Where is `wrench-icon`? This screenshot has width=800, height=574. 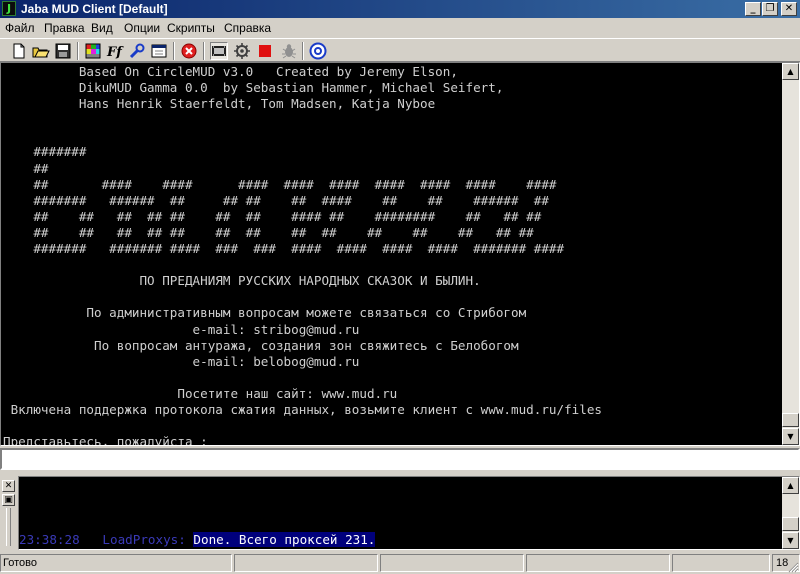
wrench-icon is located at coordinates (137, 51).